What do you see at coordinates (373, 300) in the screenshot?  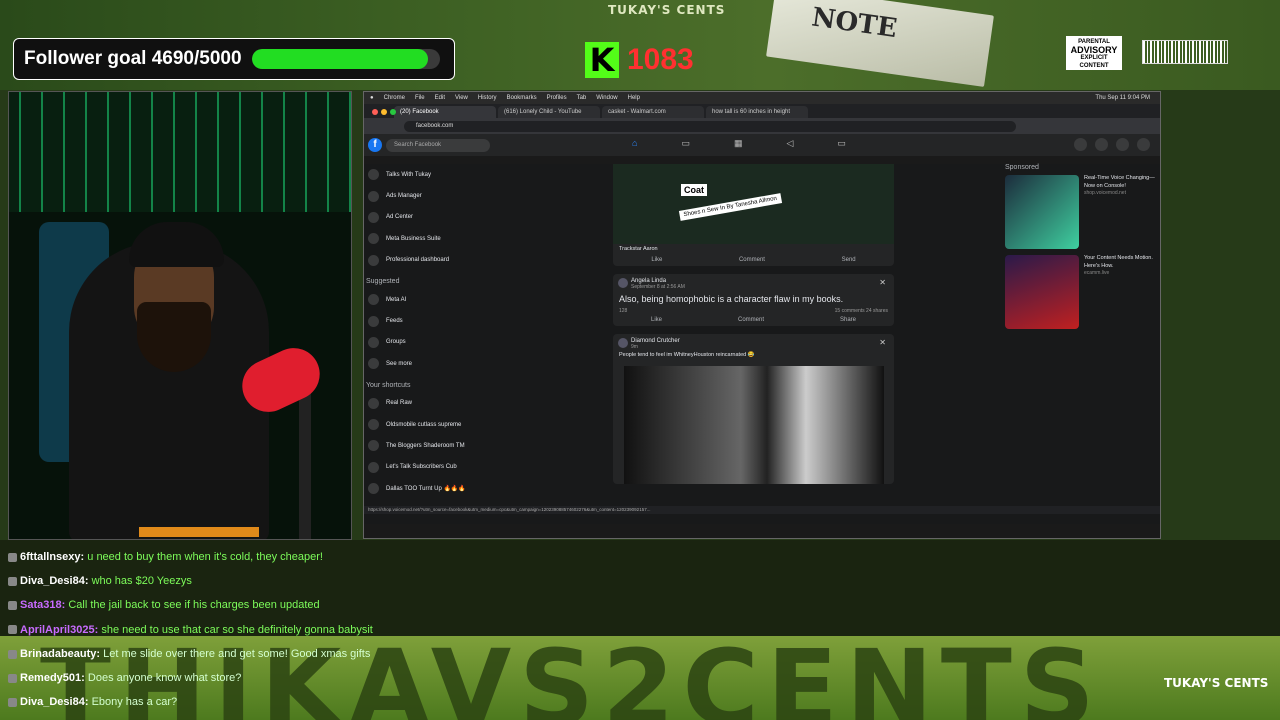 I see `meta-ai-icon` at bounding box center [373, 300].